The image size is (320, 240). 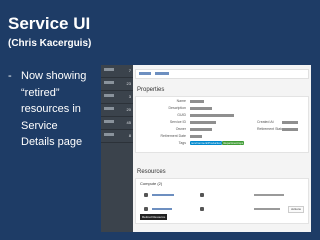 What do you see at coordinates (265, 122) in the screenshot?
I see `property-label: Created At` at bounding box center [265, 122].